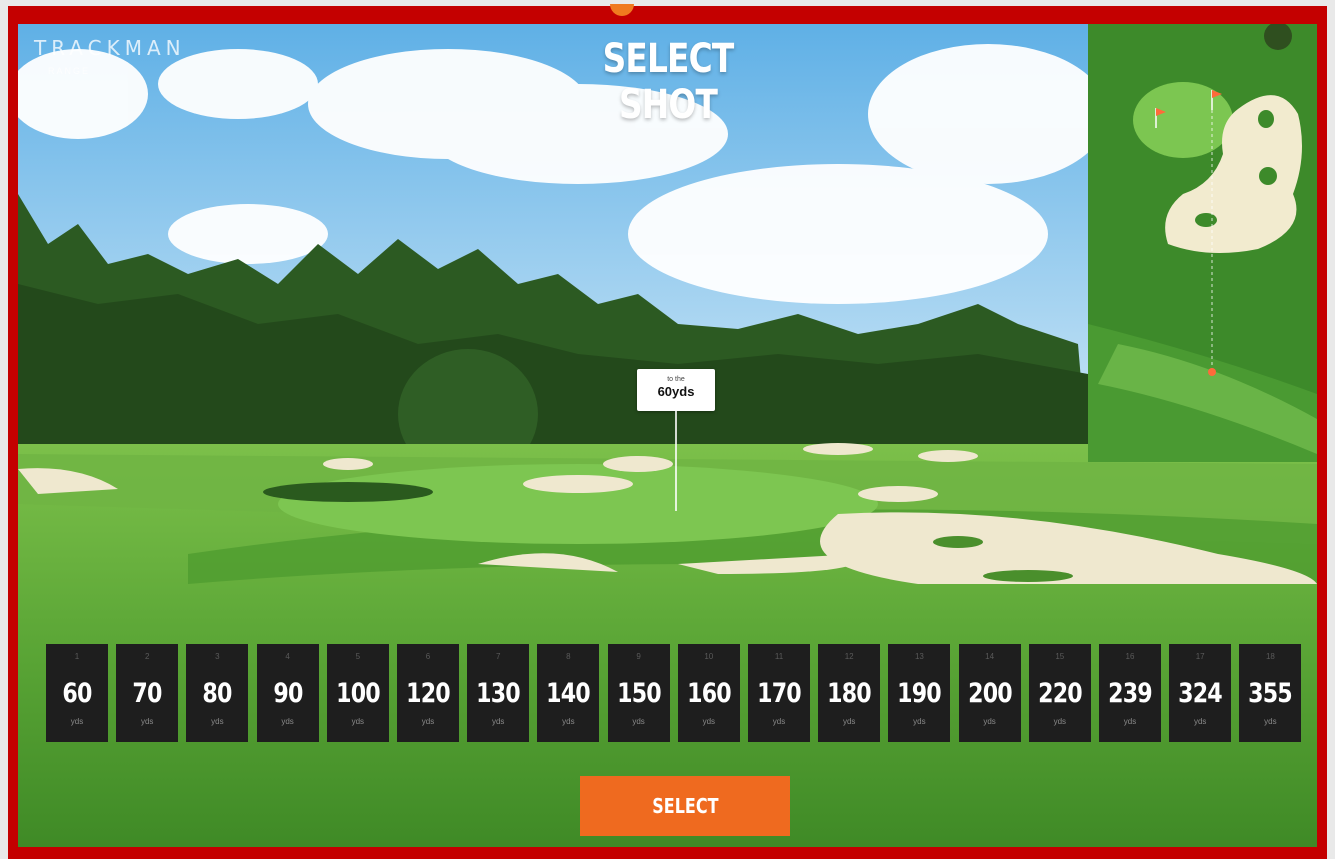 The width and height of the screenshot is (1335, 859). Describe the element at coordinates (568, 656) in the screenshot. I see `shot-index: 8` at that location.